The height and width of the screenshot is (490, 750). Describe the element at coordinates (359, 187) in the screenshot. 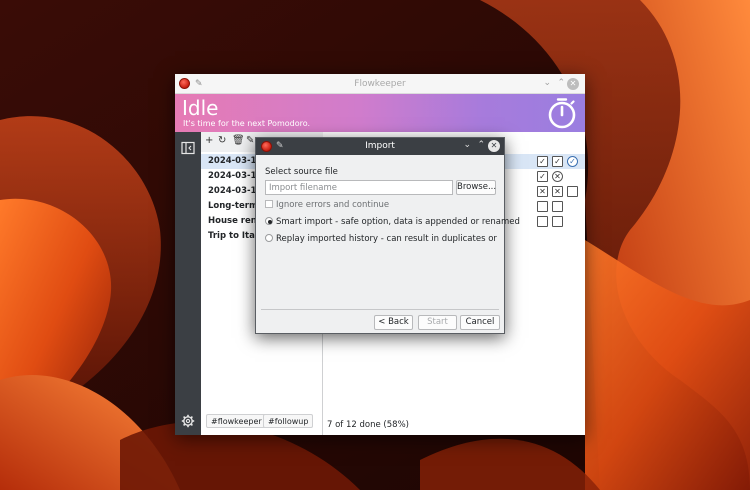

I see `filename-input` at that location.